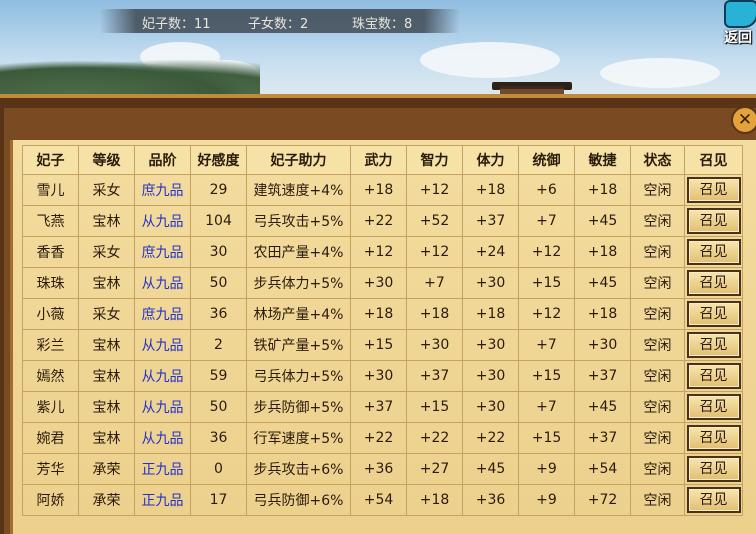  I want to click on return-button: 返回, so click(736, 23).